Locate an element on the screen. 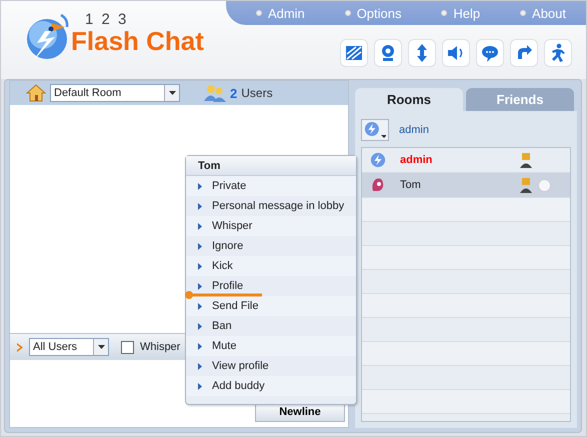 This screenshot has height=437, width=587. menu-item: Mute is located at coordinates (271, 346).